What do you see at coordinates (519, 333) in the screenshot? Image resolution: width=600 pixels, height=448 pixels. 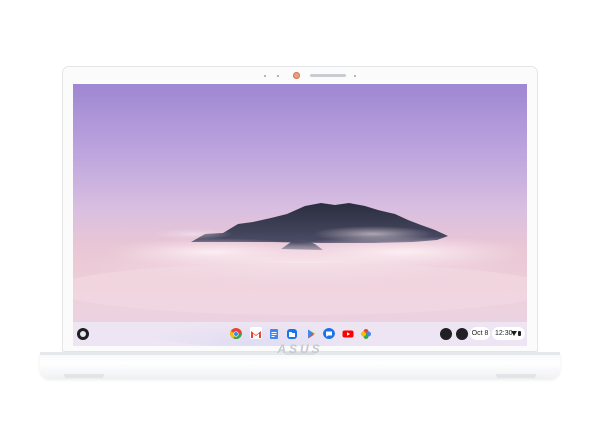 I see `battery-icon` at bounding box center [519, 333].